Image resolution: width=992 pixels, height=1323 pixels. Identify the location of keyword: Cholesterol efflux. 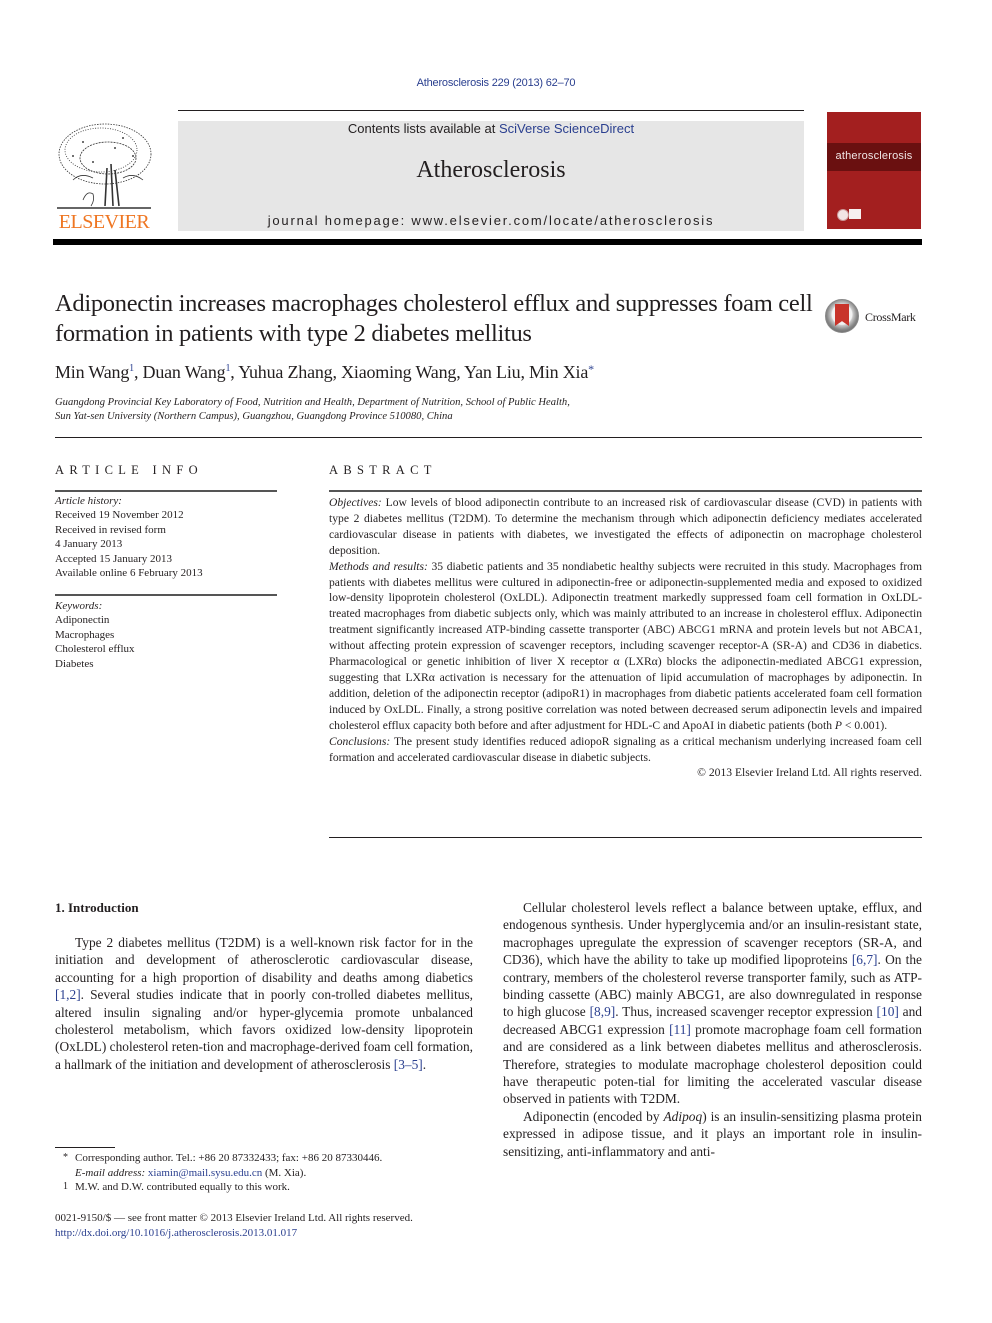
(95, 649).